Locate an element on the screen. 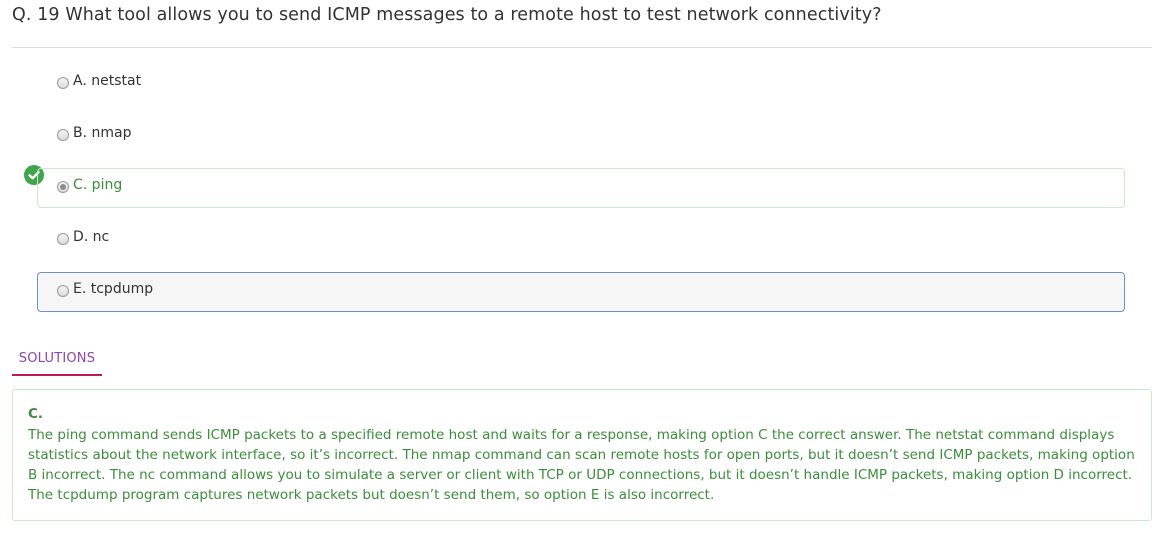 This screenshot has height=536, width=1165. radio-option-d is located at coordinates (63, 239).